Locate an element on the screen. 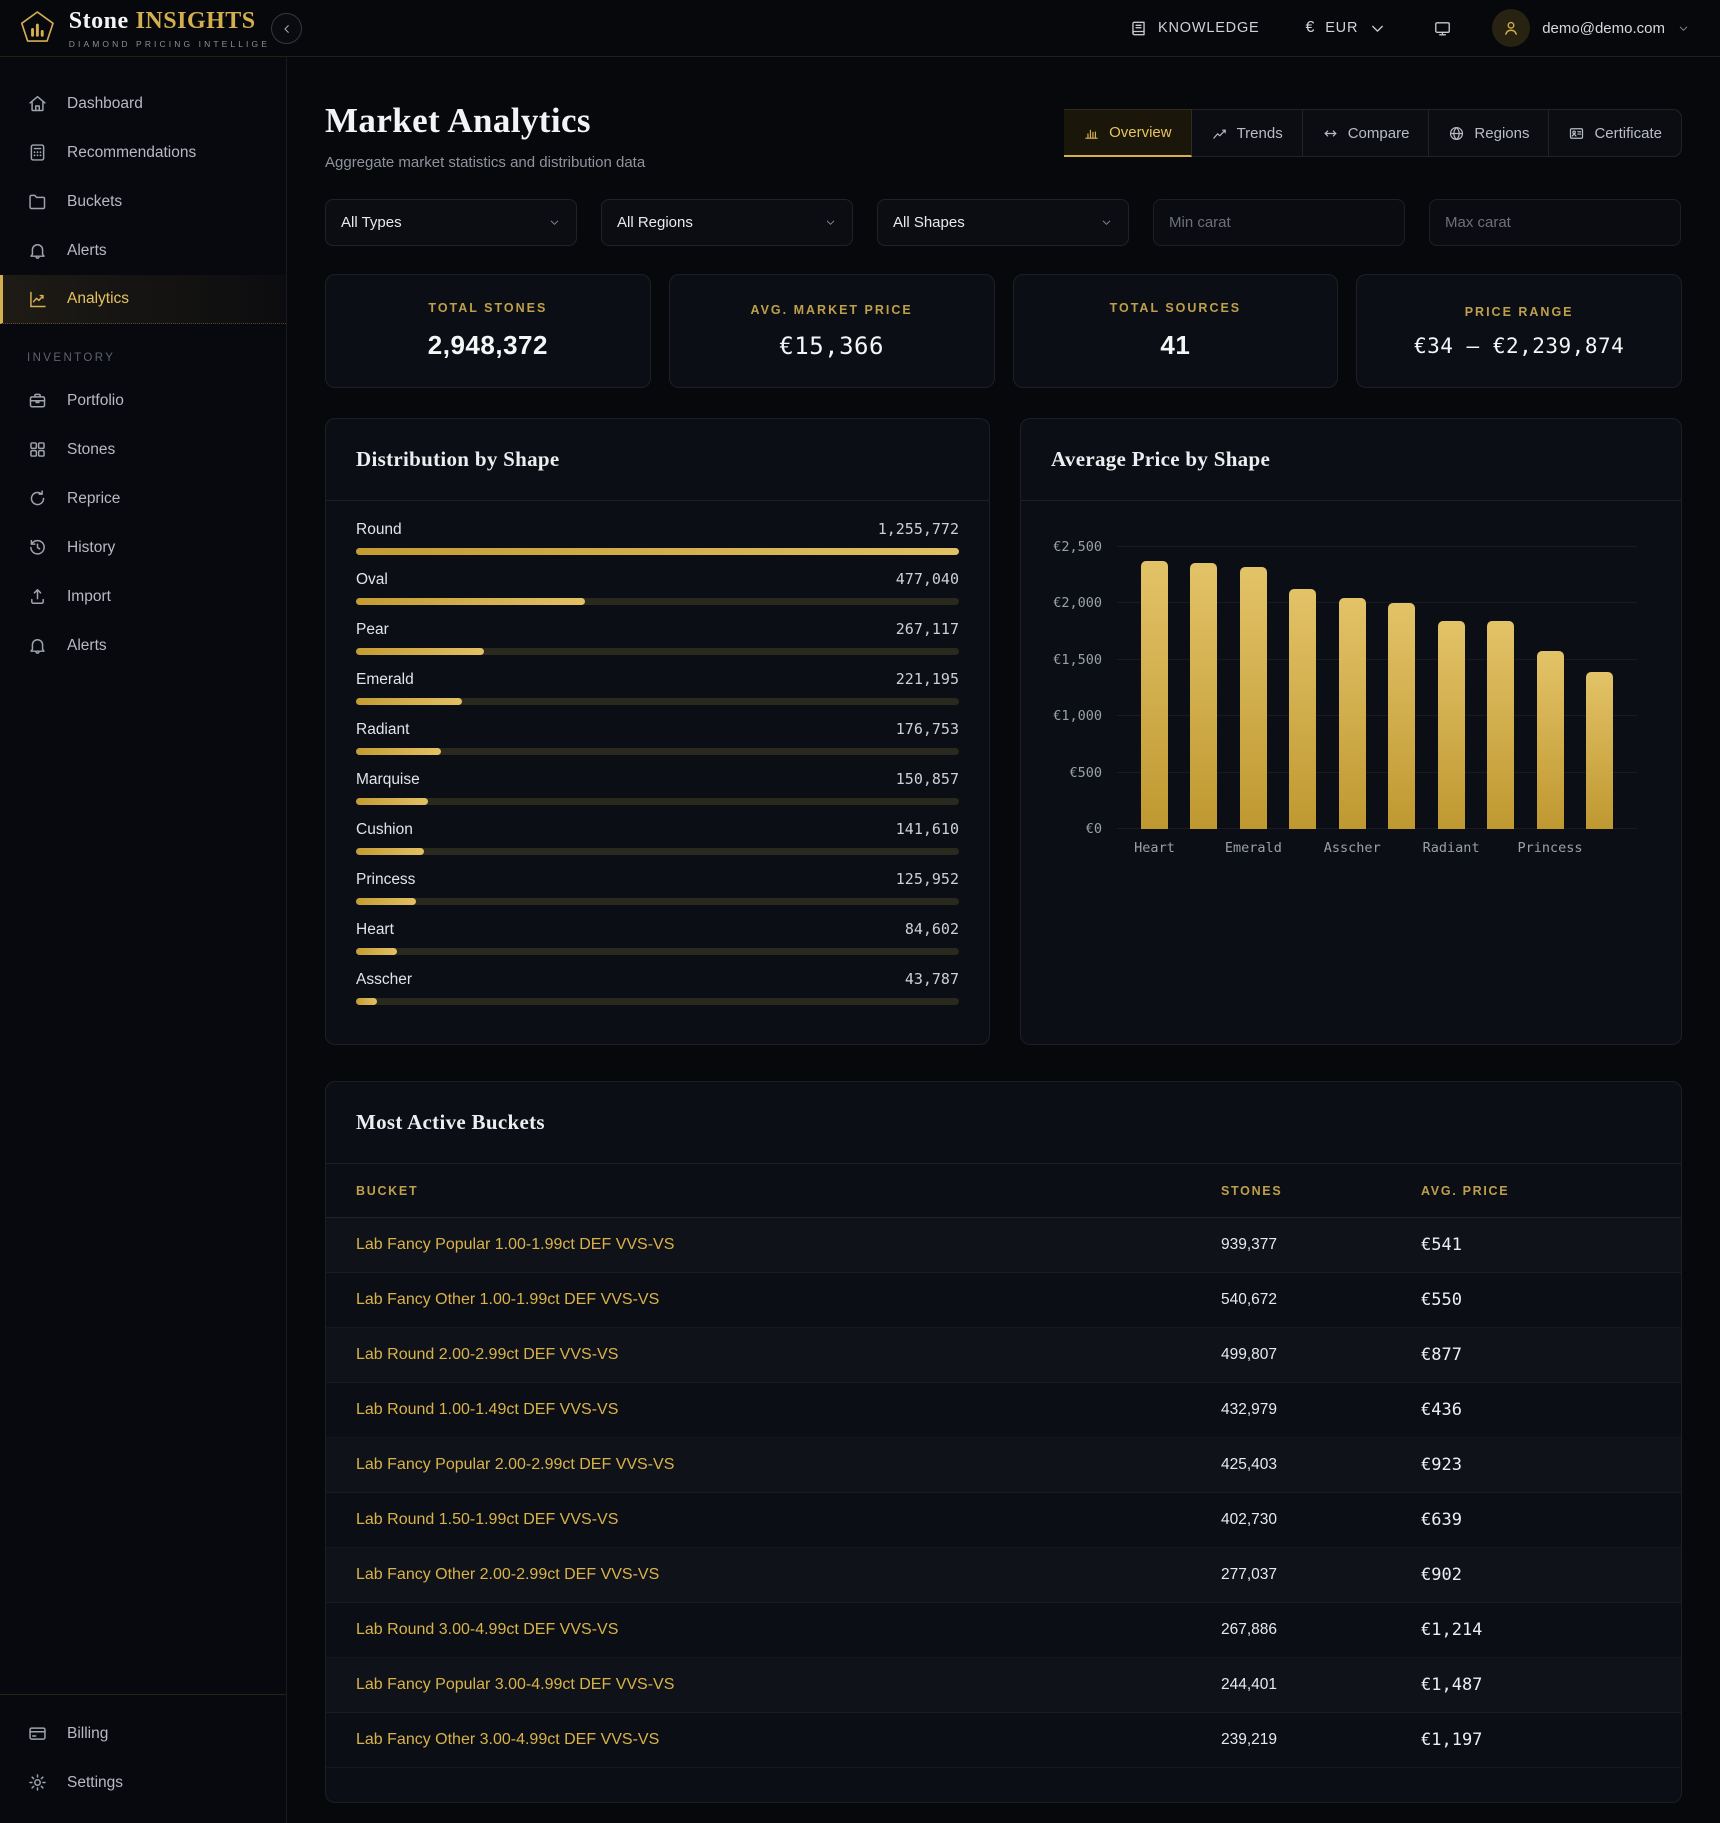  tab-3: Regions is located at coordinates (1489, 133).